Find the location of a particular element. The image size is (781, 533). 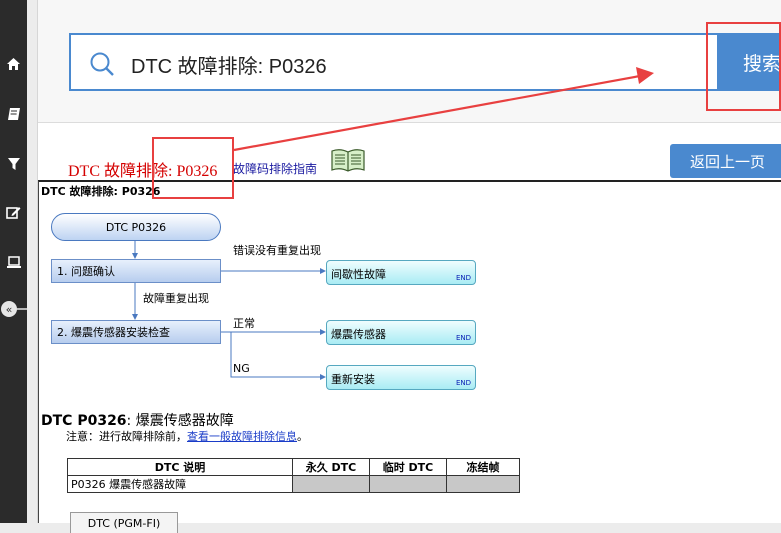

dtc-table: DTC 说明 永久 DTC 临时 DTC 冻结帧 P0326 爆震传感器故障 is located at coordinates (293, 475).